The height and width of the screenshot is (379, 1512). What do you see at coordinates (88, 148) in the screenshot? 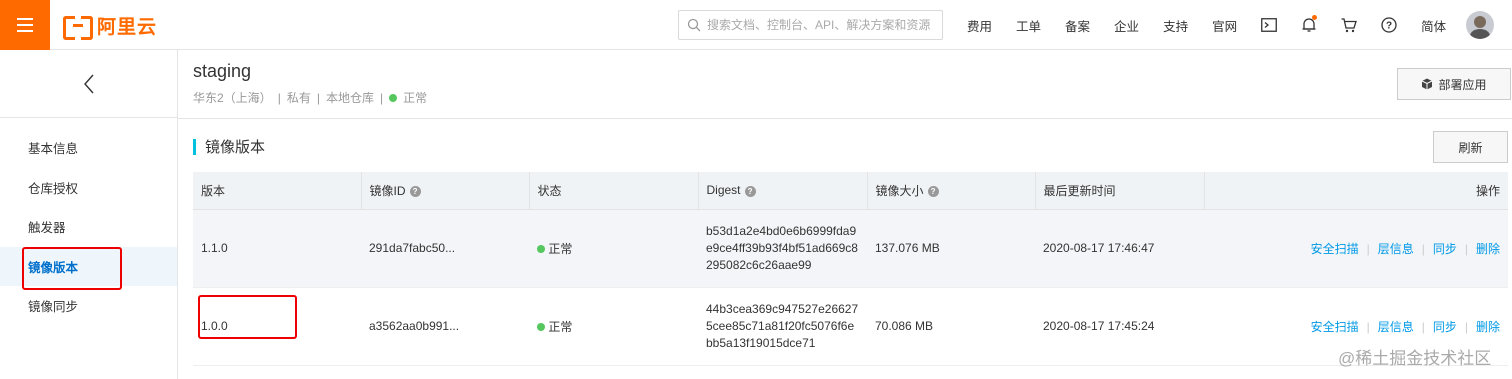
I see `sidebar-item-basic-info: 基本信息` at bounding box center [88, 148].